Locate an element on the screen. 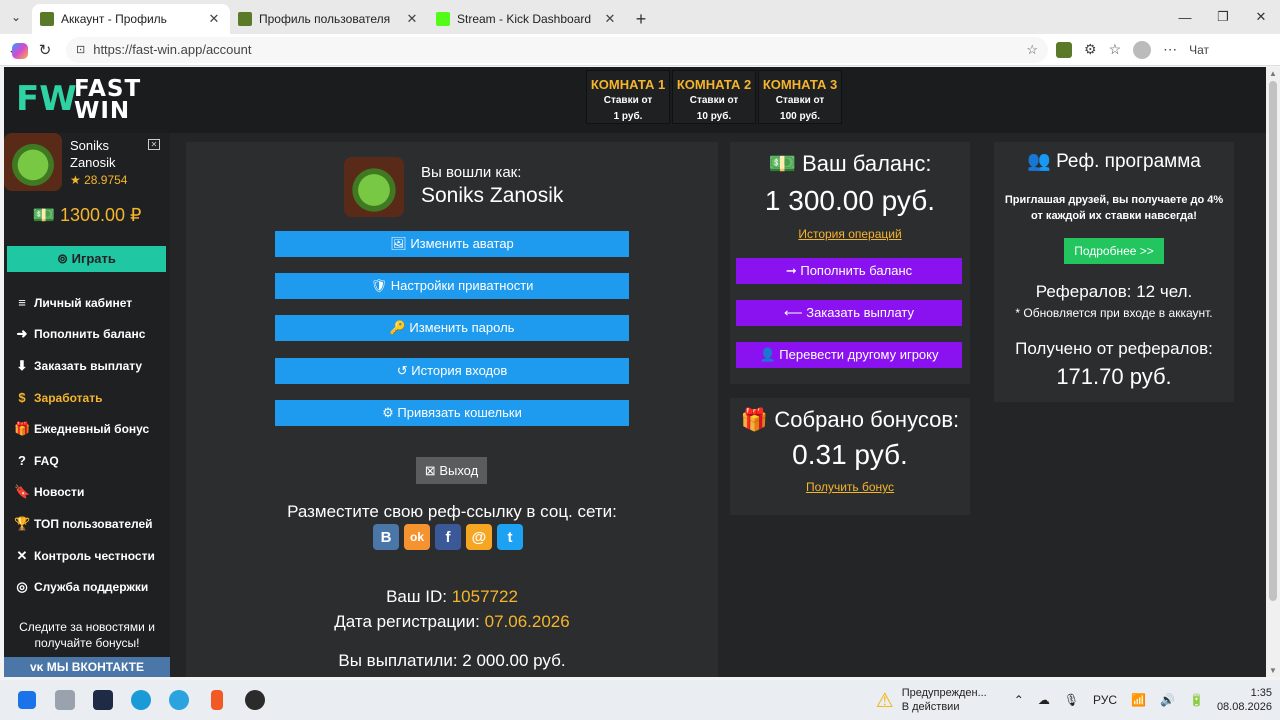  menu-top-users: 🏆 ТОП пользователей is located at coordinates (87, 524).